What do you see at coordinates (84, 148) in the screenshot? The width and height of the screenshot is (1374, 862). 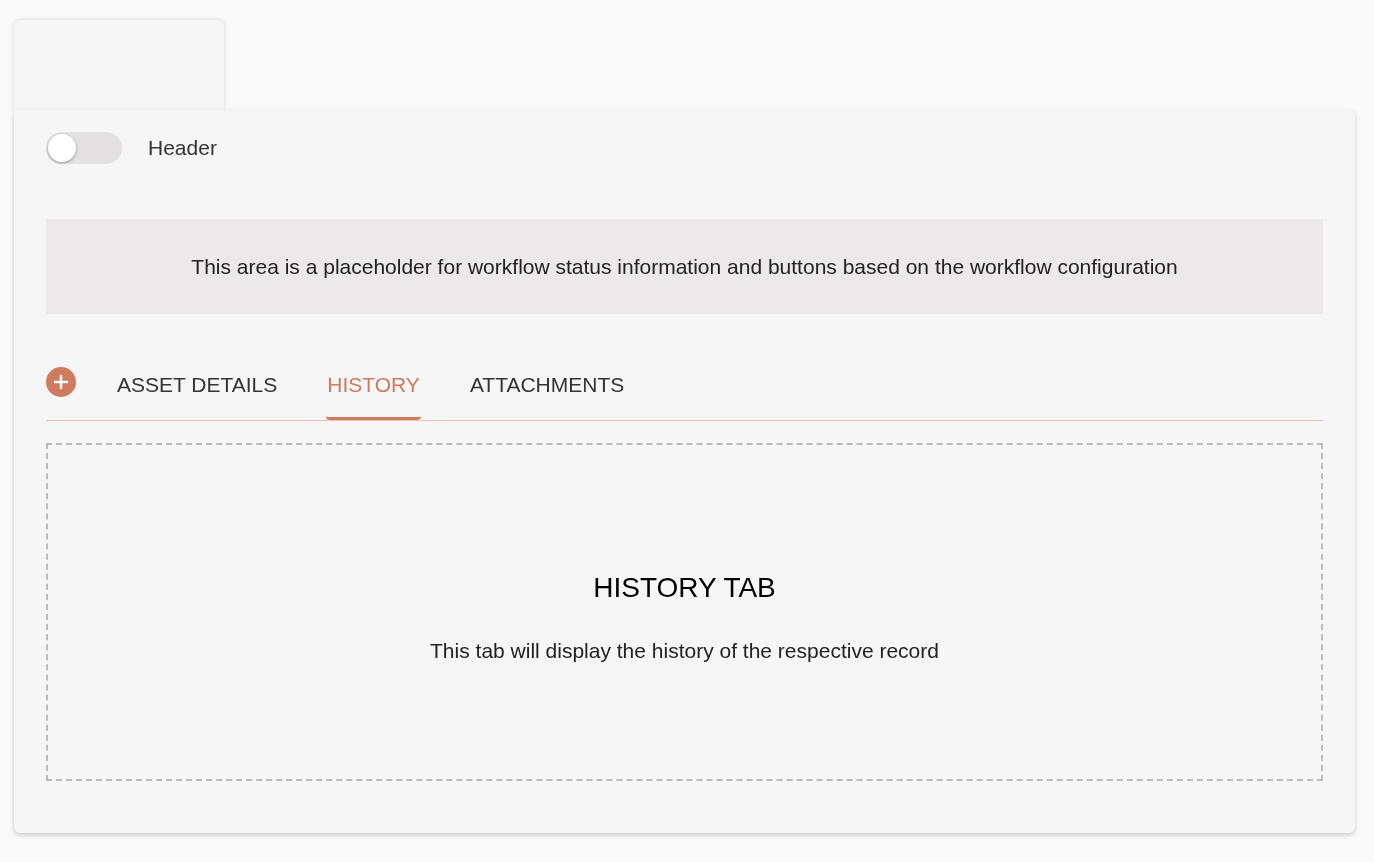 I see `header-toggle` at bounding box center [84, 148].